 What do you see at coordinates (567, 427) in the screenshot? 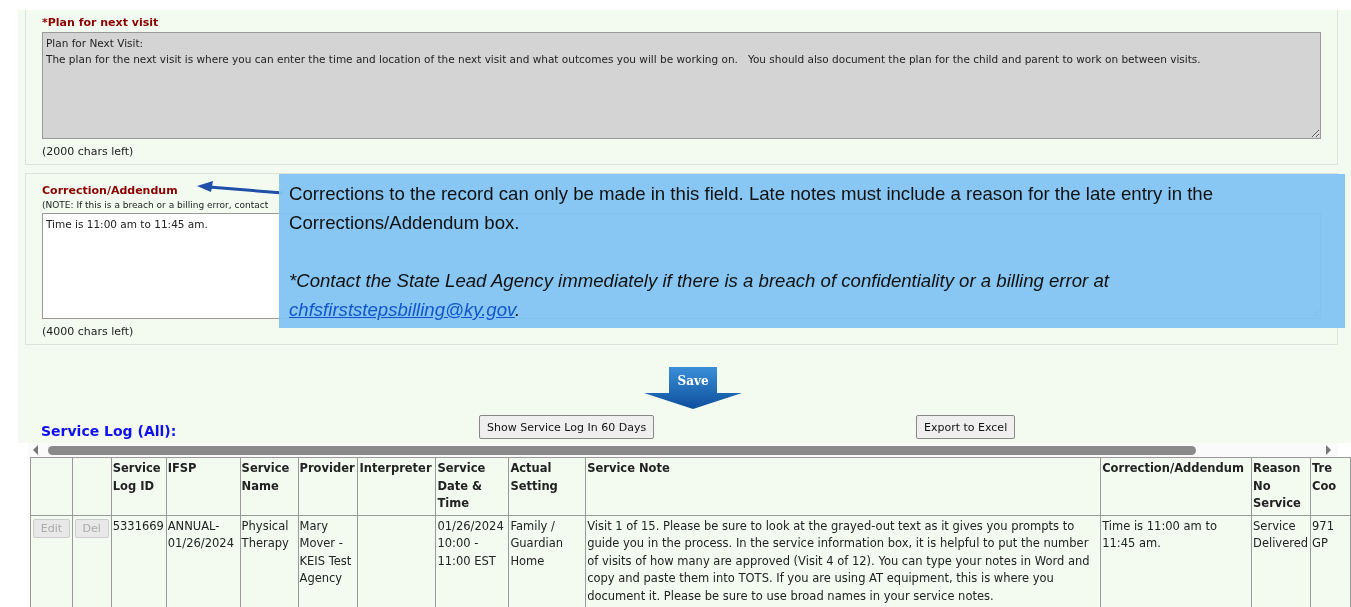
I see `show-60-days-button: Show Service Log In 60 Days` at bounding box center [567, 427].